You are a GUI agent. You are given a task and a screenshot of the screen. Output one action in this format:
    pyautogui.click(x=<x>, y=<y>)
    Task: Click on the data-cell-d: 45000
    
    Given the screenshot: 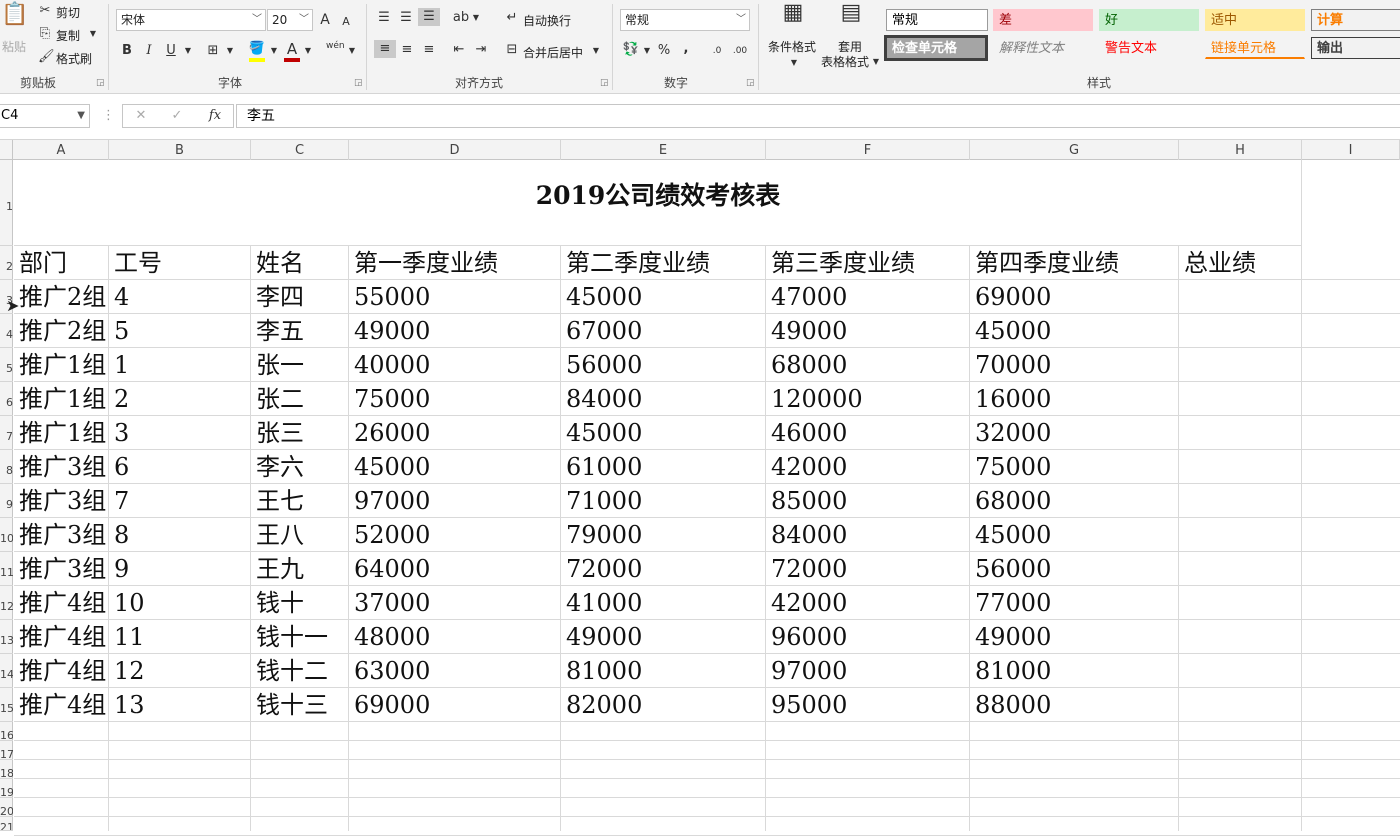 What is the action you would take?
    pyautogui.click(x=455, y=467)
    